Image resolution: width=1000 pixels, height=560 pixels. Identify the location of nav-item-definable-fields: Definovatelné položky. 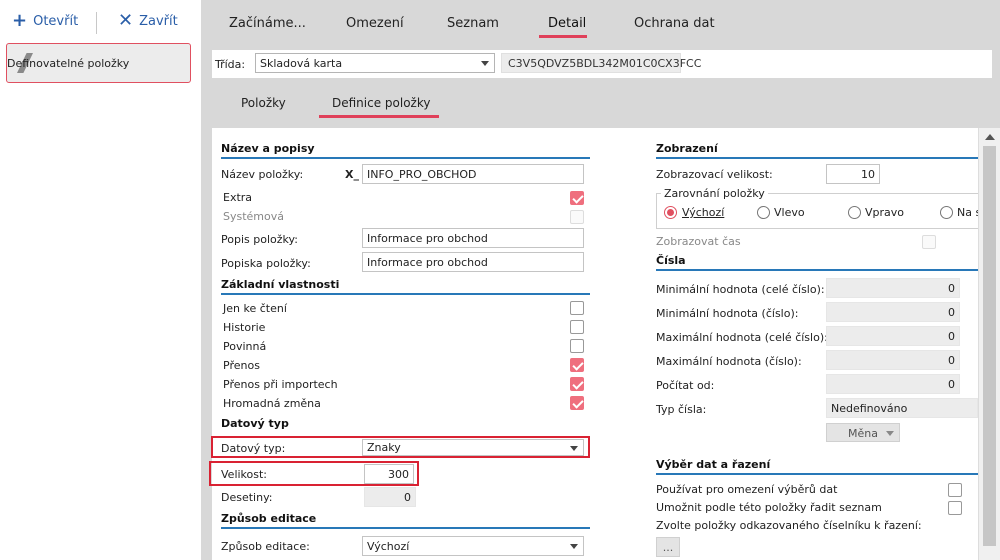
(98, 63).